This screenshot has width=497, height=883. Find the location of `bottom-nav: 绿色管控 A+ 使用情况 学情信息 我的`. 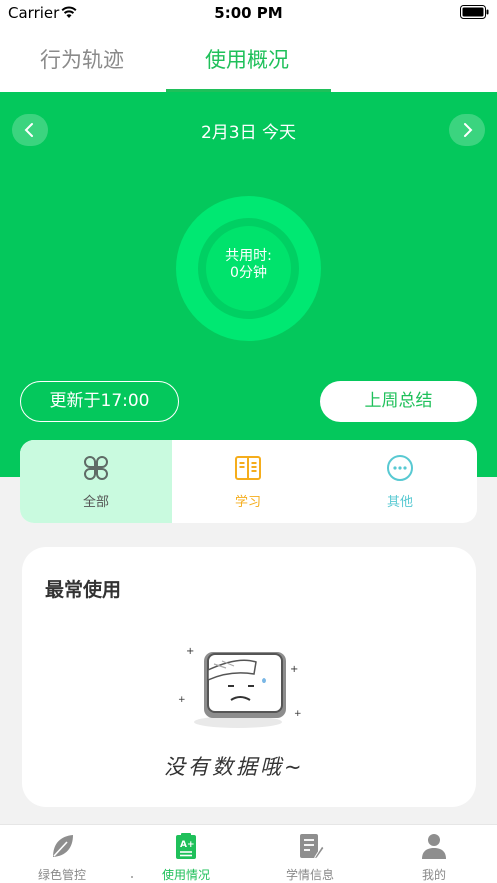

bottom-nav: 绿色管控 A+ 使用情况 学情信息 我的 is located at coordinates (248, 853).